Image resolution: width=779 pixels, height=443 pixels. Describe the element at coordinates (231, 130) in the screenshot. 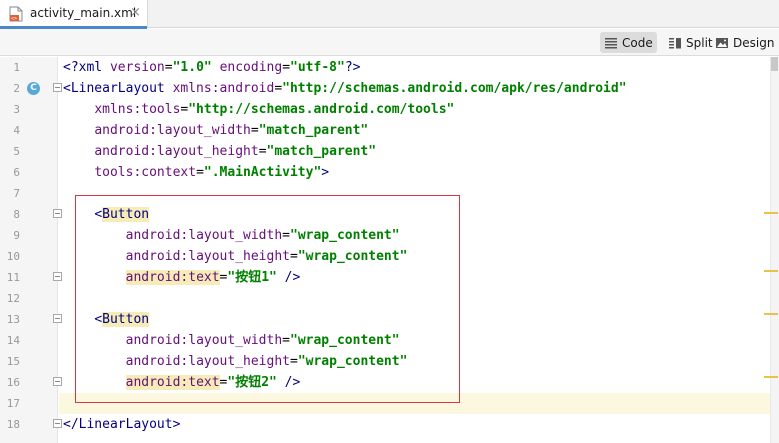

I see `code-line-4: android:layout_width="match_parent"` at that location.